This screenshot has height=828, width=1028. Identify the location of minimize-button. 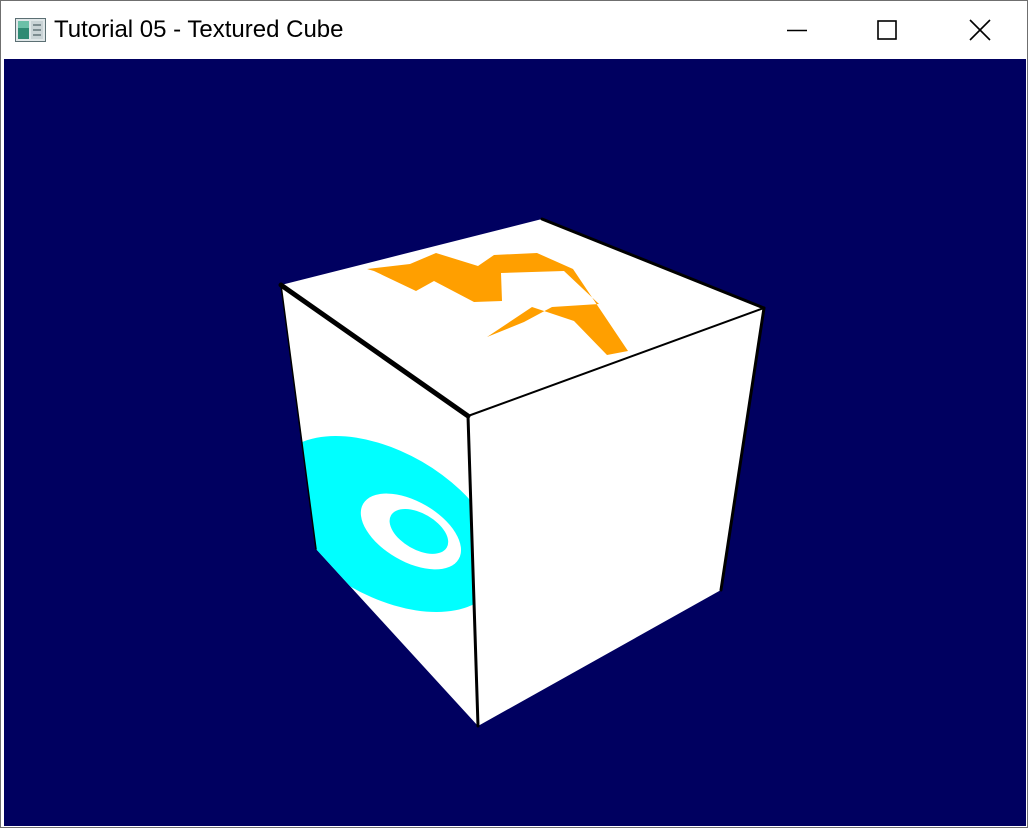
(797, 29).